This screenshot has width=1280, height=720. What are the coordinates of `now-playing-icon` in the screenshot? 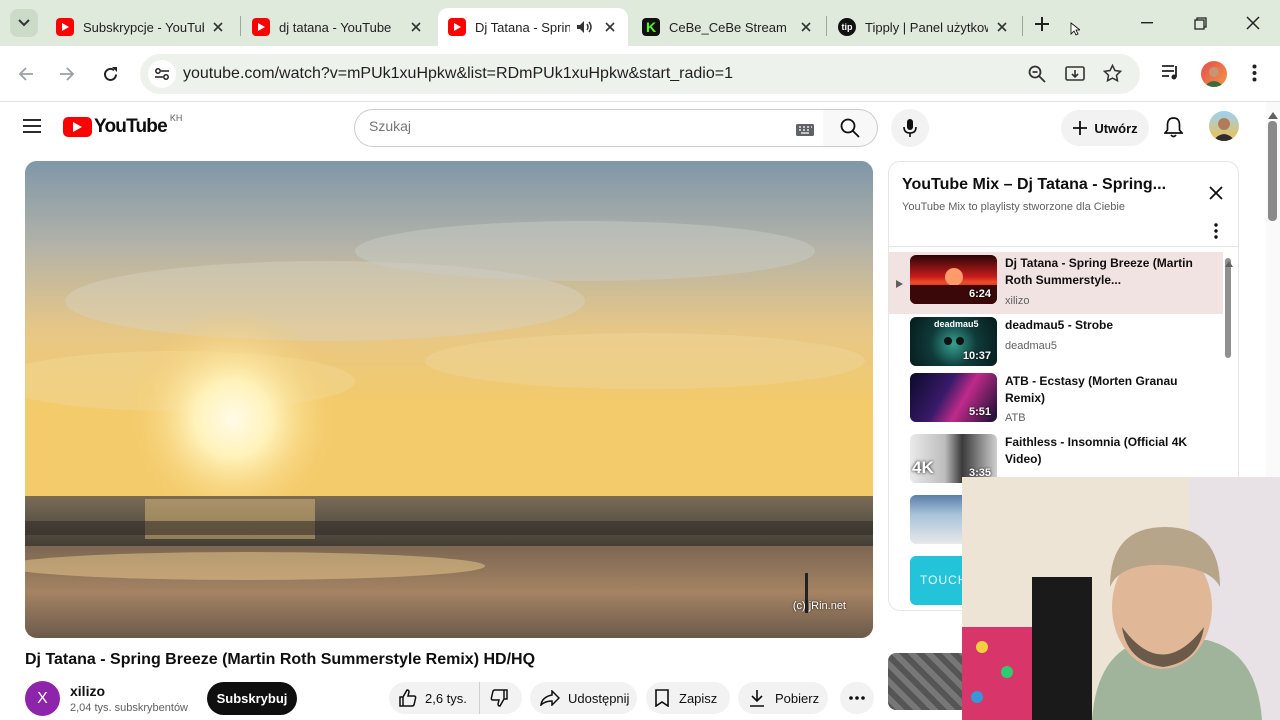 It's located at (899, 284).